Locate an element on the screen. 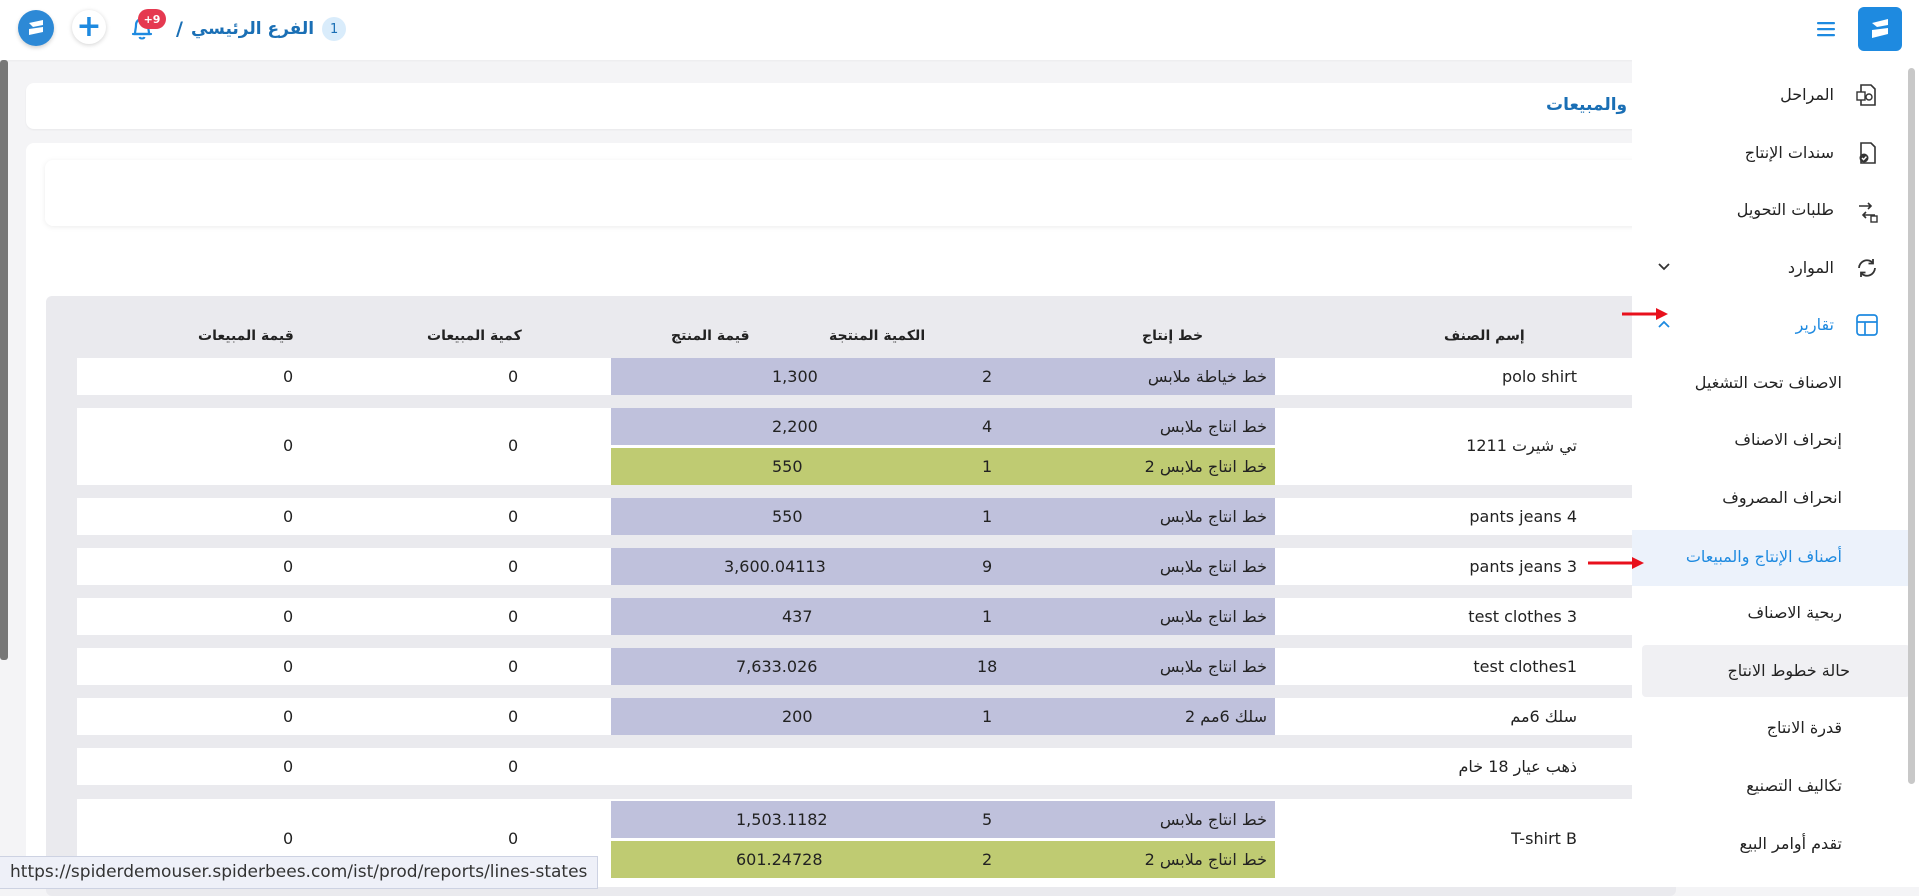  production-line-row: خط انتاج ملابس 5 1,503.1182 is located at coordinates (943, 819).